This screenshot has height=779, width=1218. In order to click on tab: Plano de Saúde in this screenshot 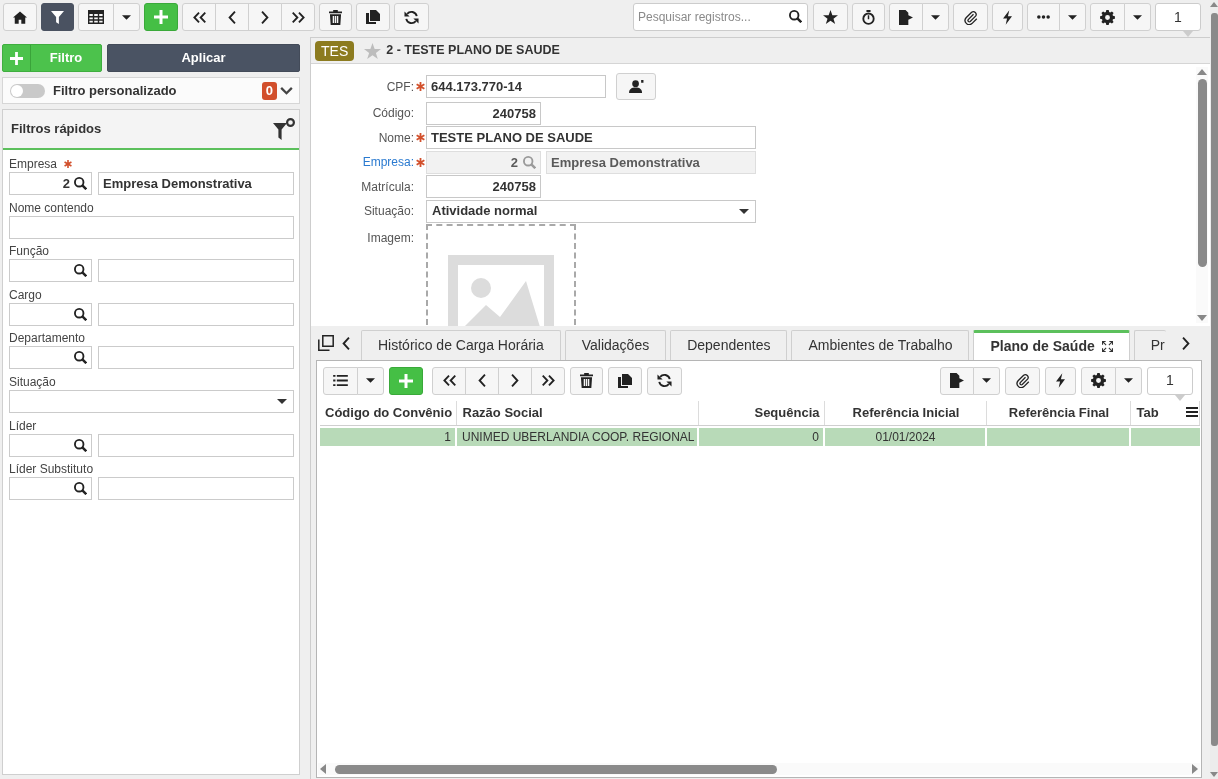, I will do `click(1051, 345)`.